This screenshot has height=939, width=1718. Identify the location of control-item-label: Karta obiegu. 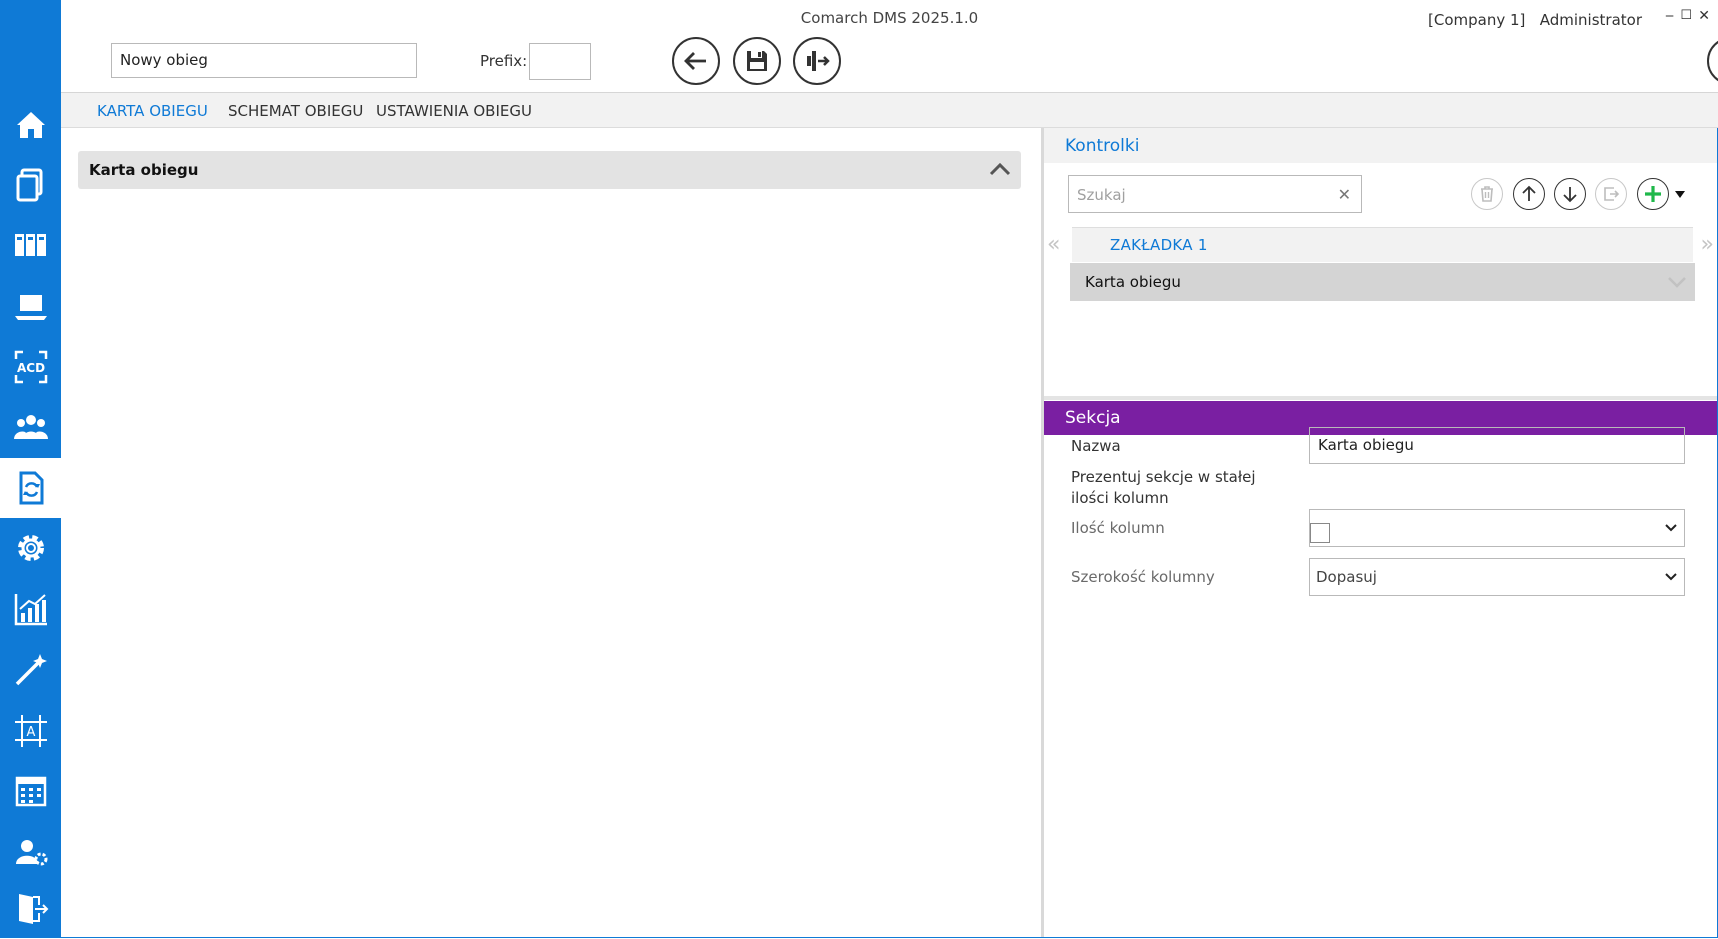
(1133, 282).